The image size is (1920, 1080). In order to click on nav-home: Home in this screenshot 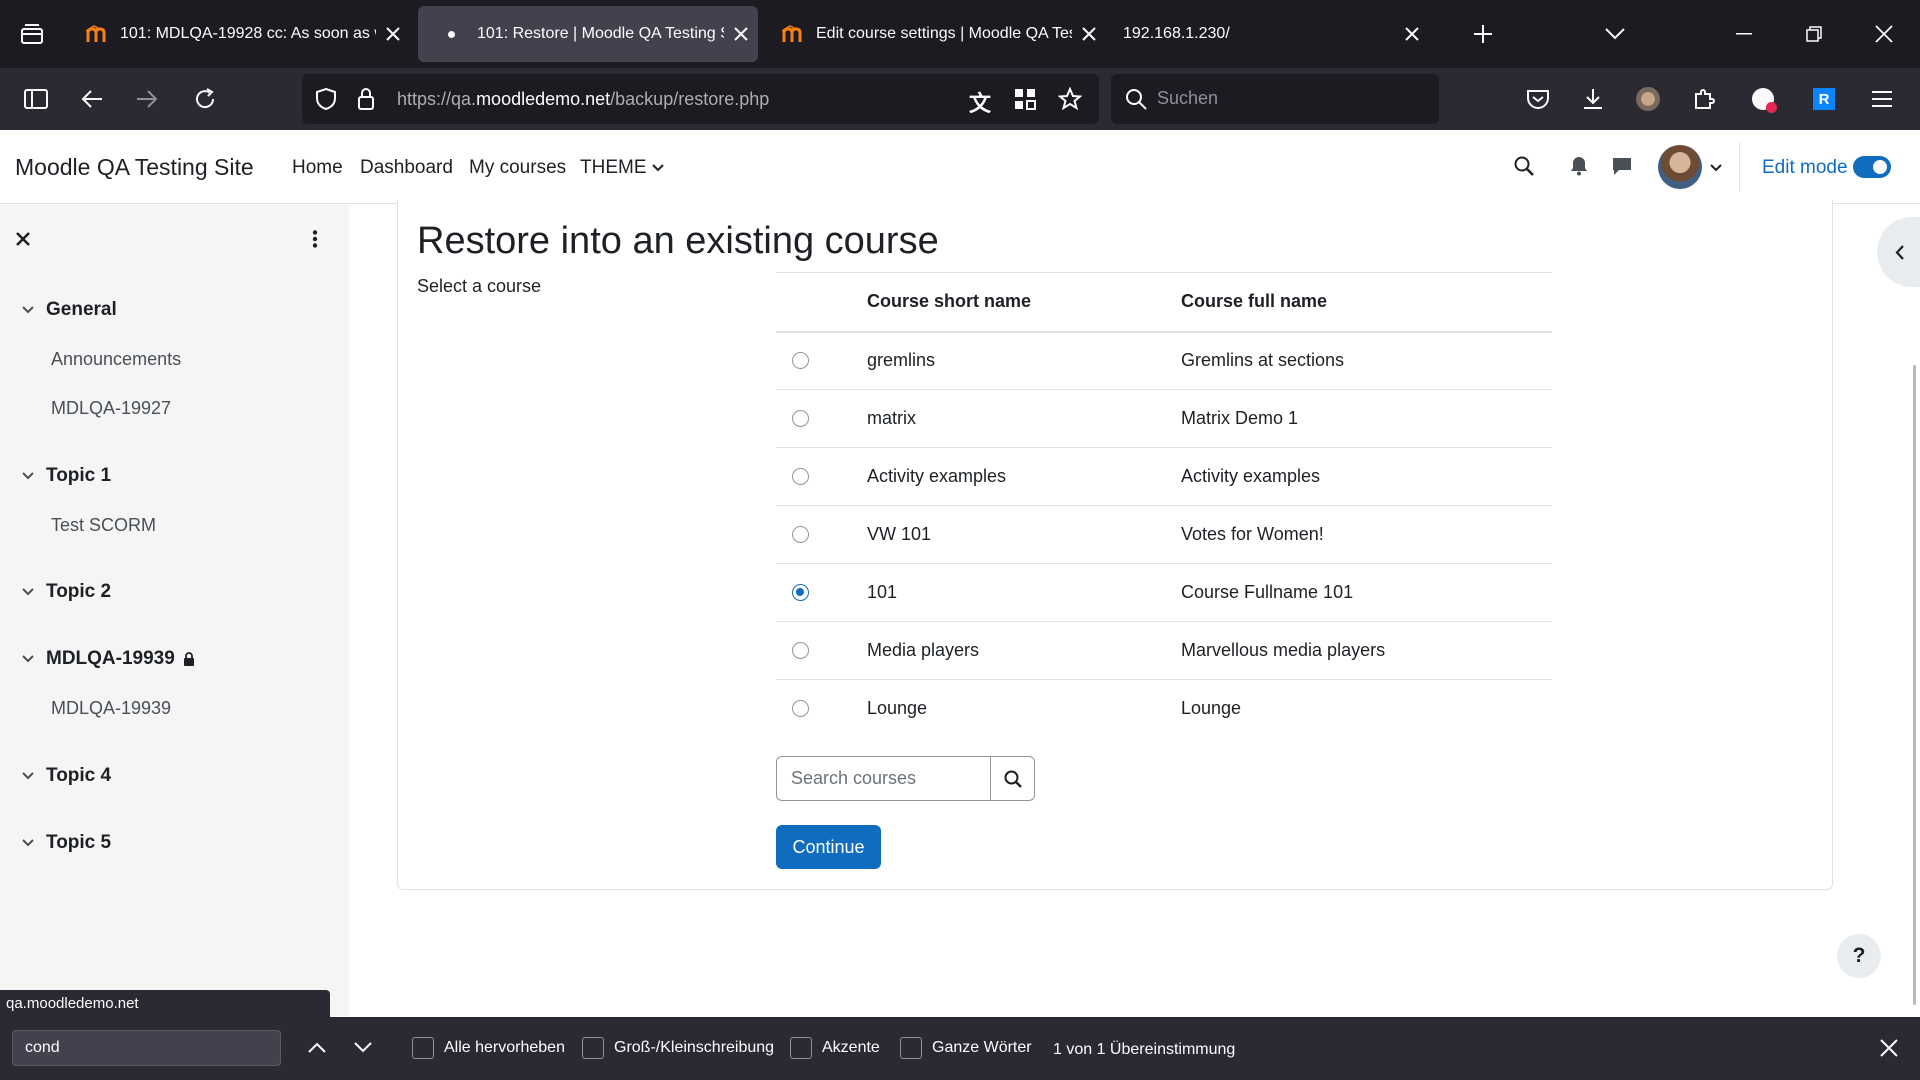, I will do `click(317, 168)`.